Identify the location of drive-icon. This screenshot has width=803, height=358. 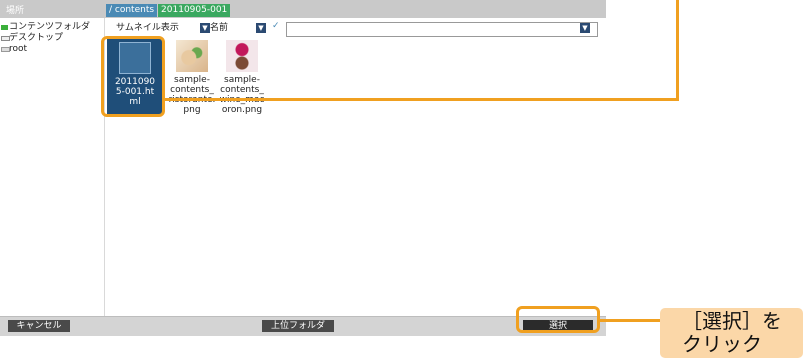
(5, 49).